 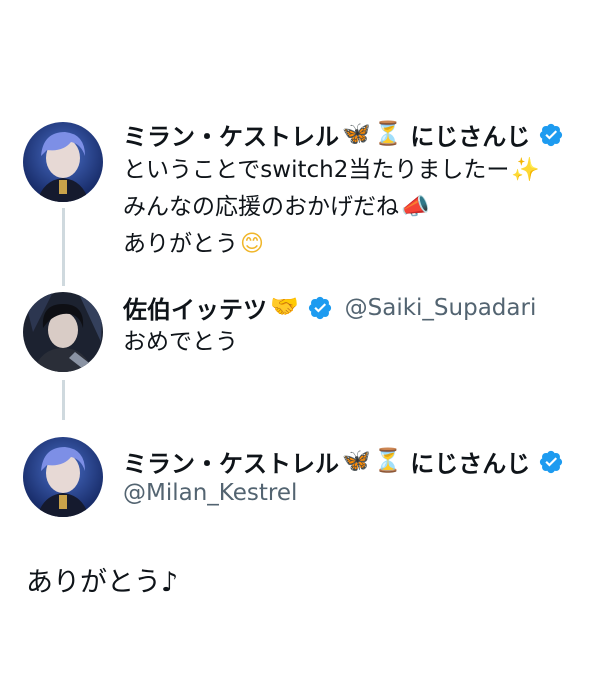 I want to click on tweet-text-segment: おめでとう, so click(x=180, y=342).